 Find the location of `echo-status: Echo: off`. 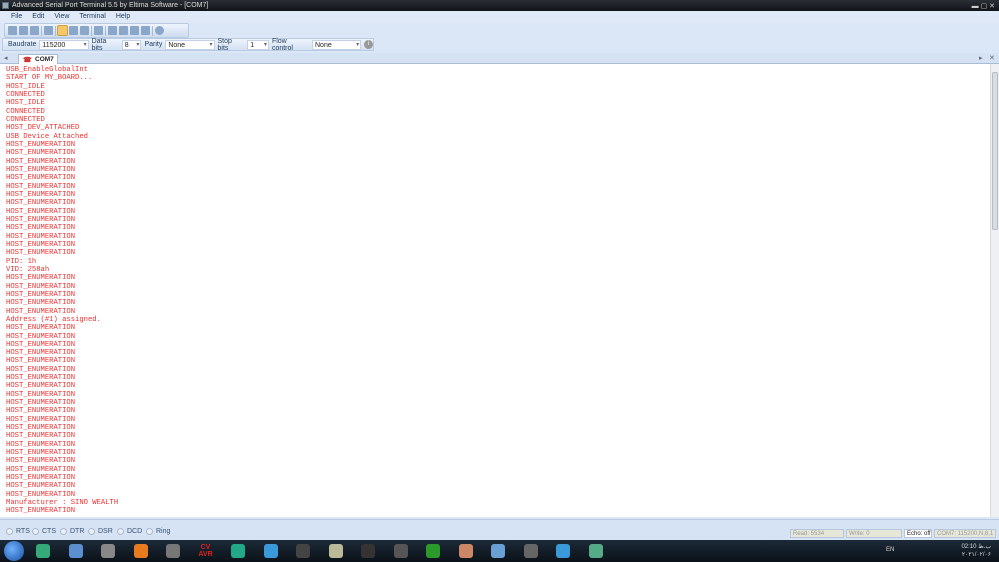

echo-status: Echo: off is located at coordinates (918, 533).